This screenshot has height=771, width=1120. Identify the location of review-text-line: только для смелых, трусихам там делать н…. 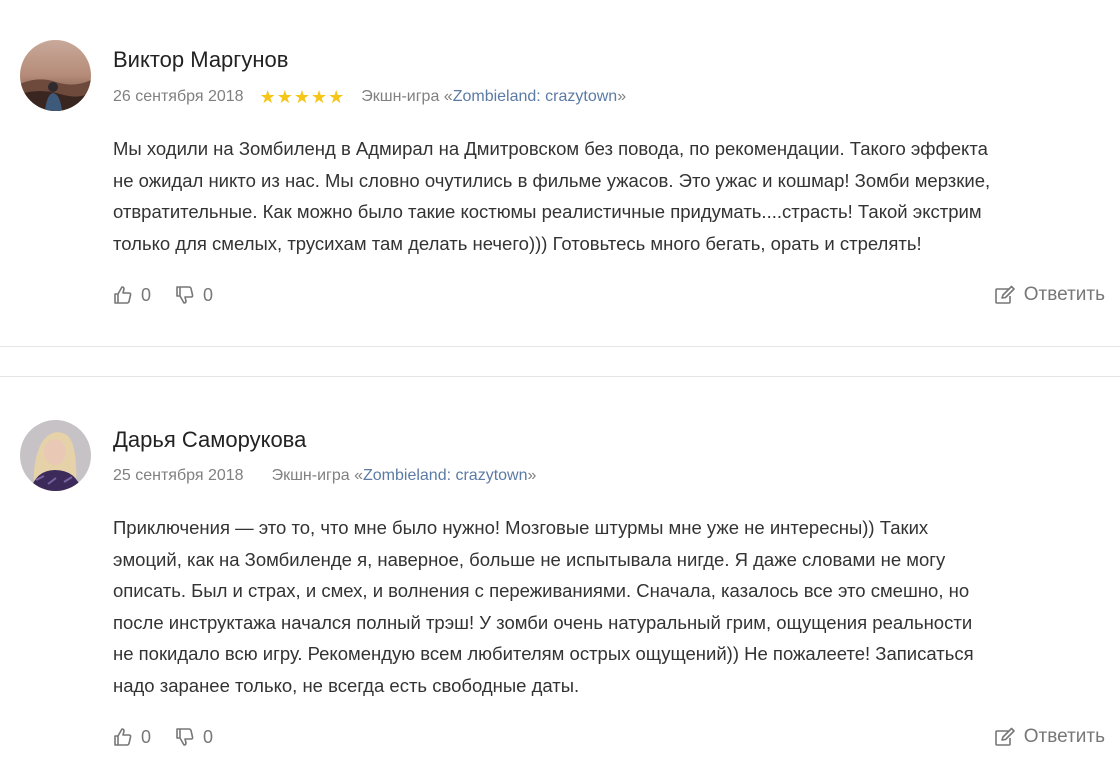
(517, 243).